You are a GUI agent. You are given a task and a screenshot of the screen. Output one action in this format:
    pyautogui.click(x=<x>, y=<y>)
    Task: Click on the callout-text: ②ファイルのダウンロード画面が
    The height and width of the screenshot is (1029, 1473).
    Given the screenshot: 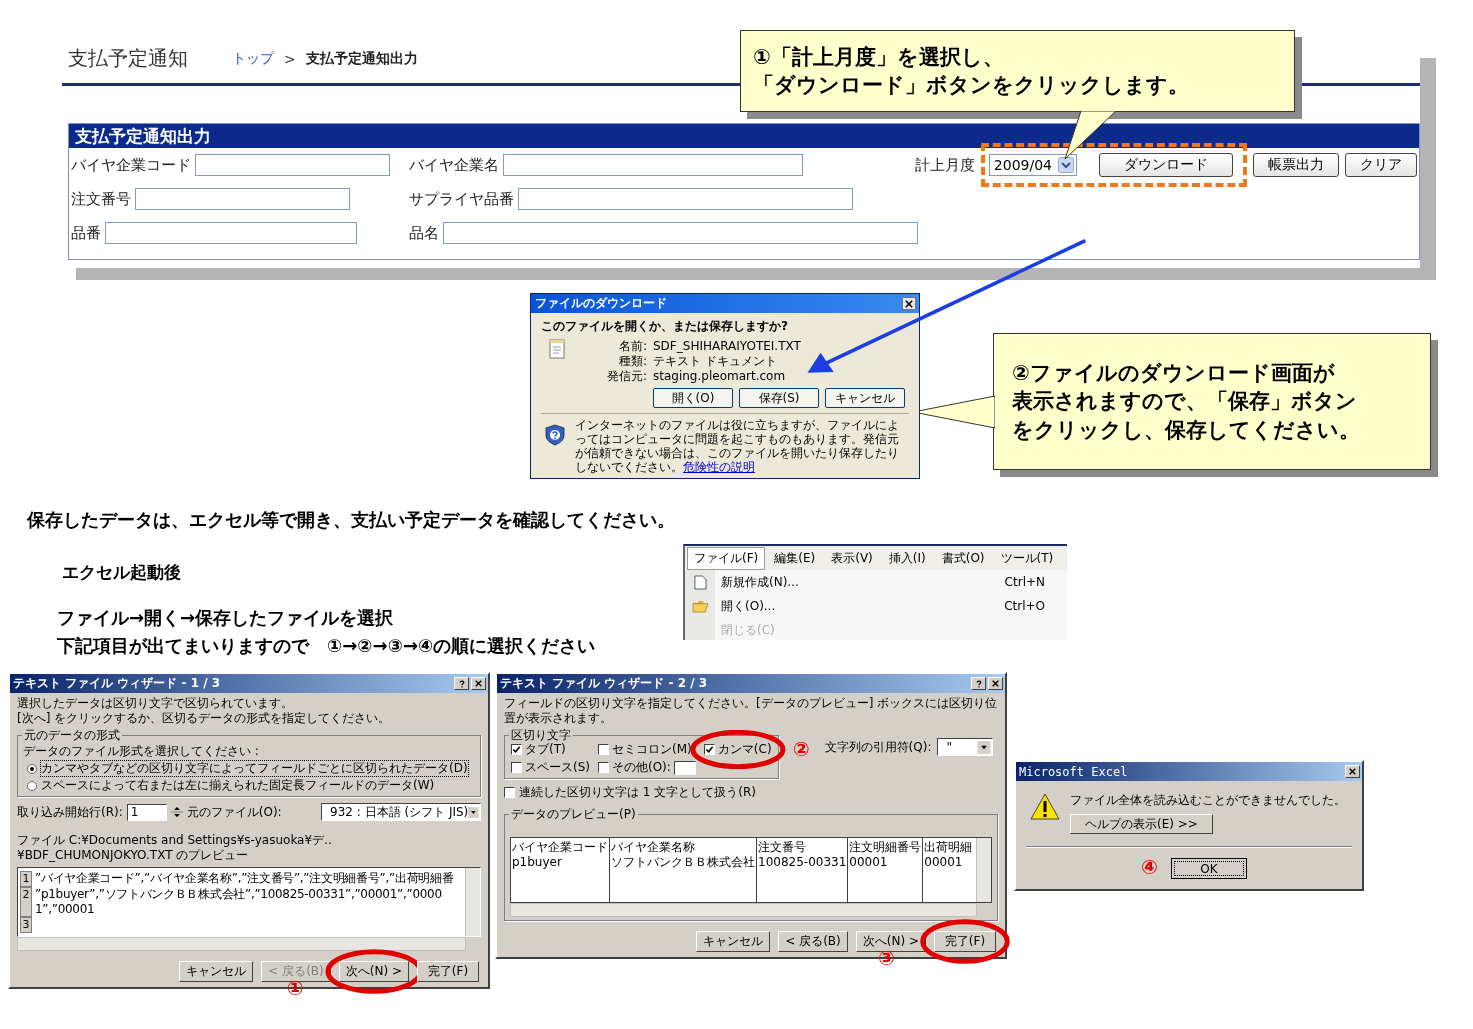 What is the action you would take?
    pyautogui.click(x=1174, y=373)
    